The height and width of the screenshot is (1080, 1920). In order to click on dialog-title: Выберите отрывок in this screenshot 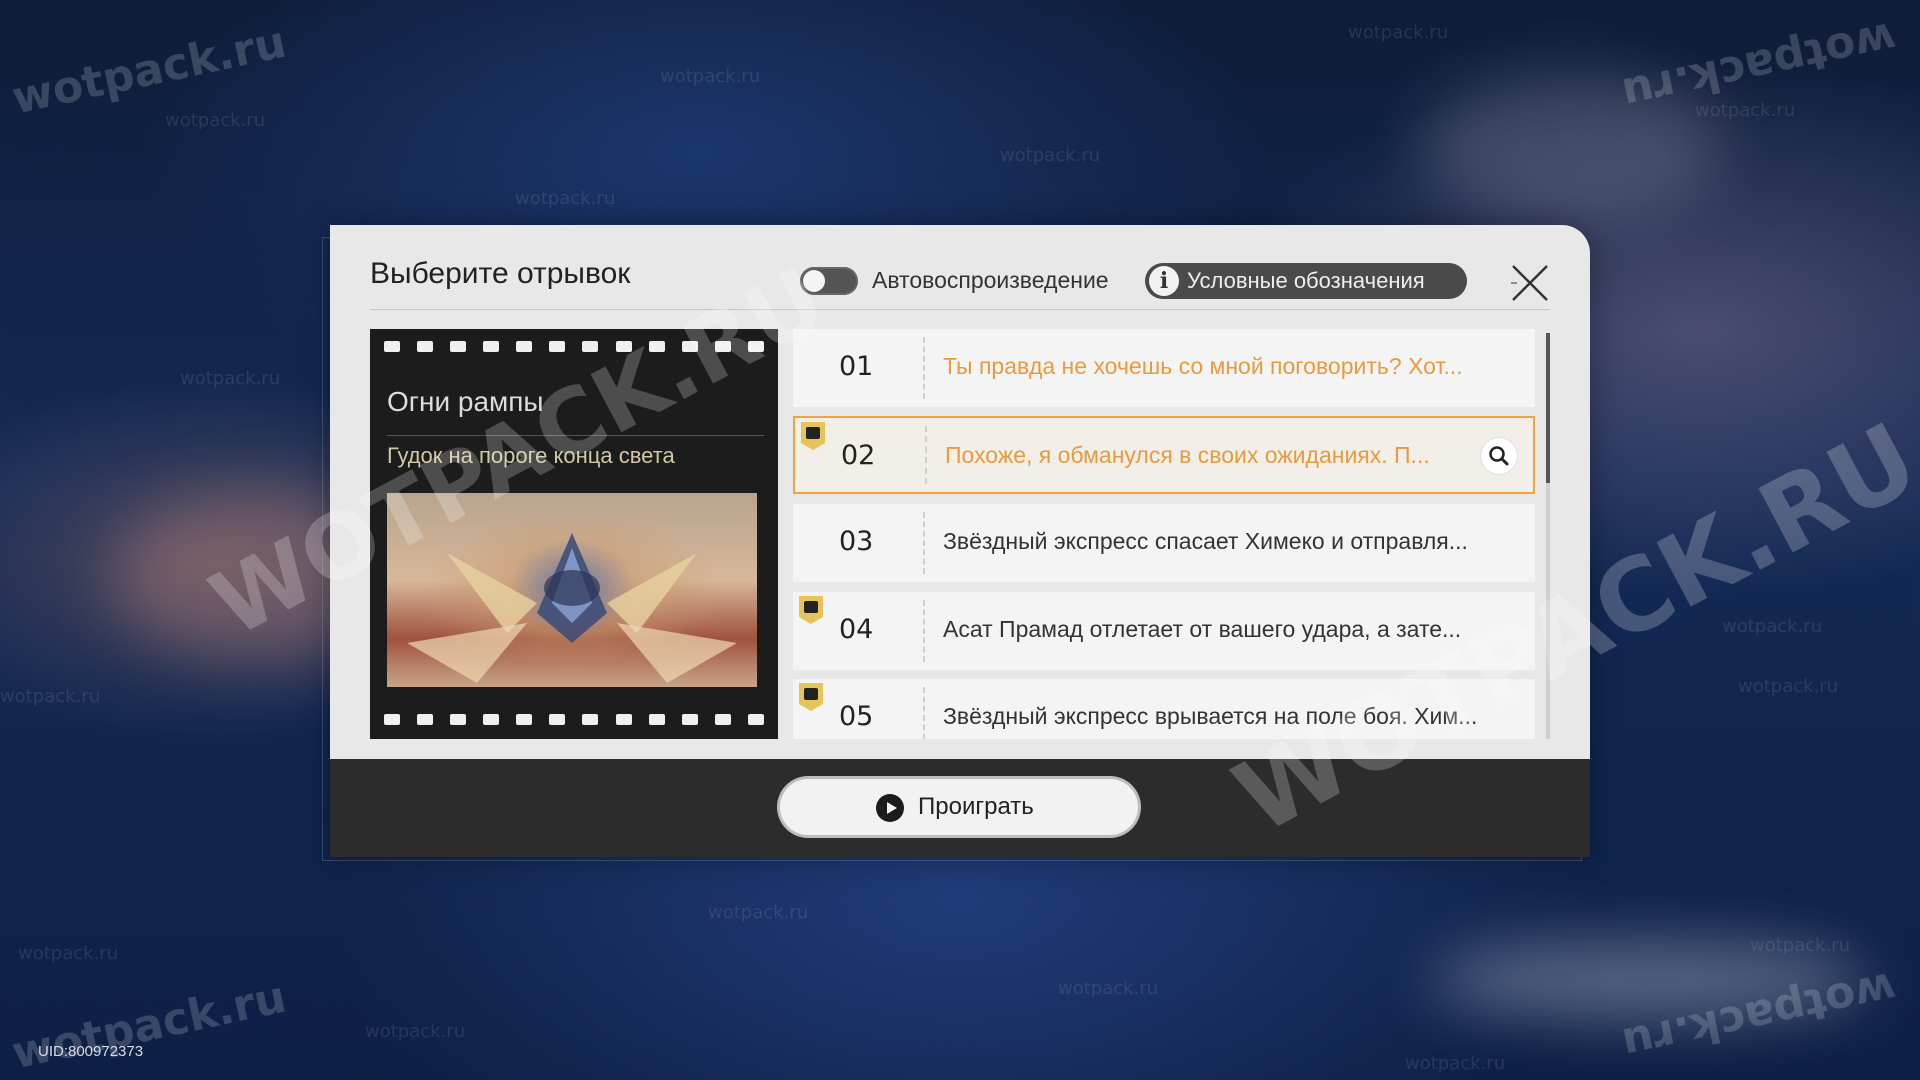, I will do `click(500, 273)`.